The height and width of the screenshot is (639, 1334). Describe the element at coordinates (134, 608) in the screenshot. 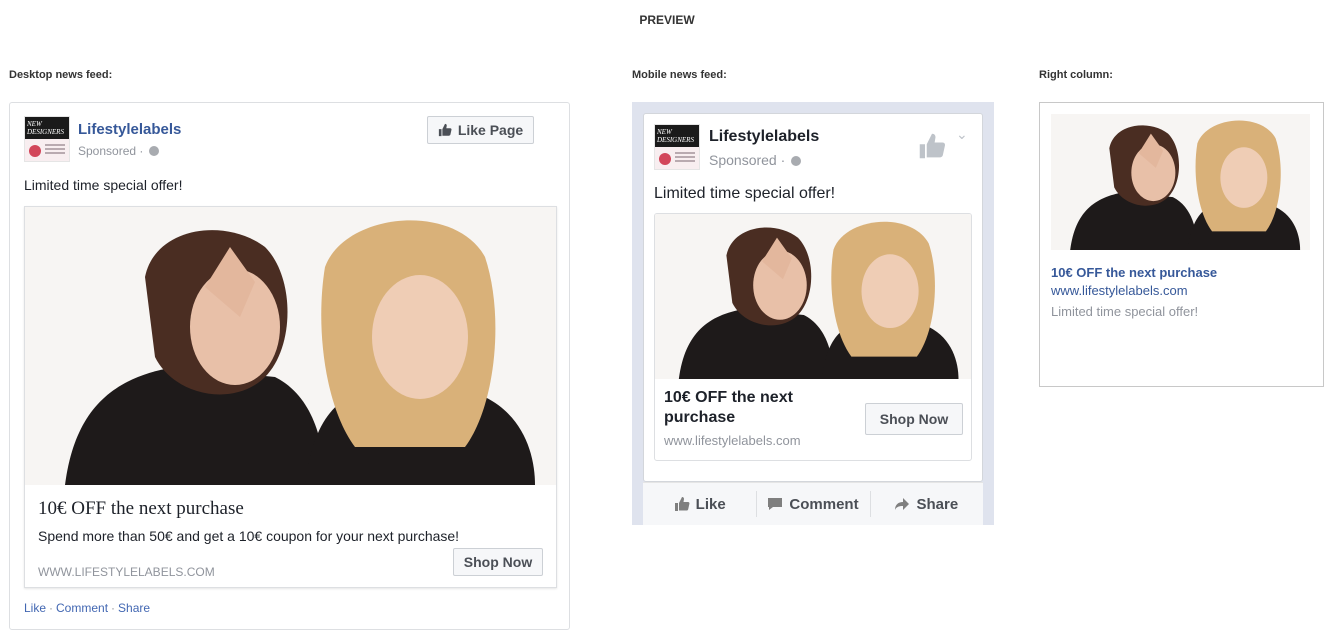

I see `share-link: Share` at that location.